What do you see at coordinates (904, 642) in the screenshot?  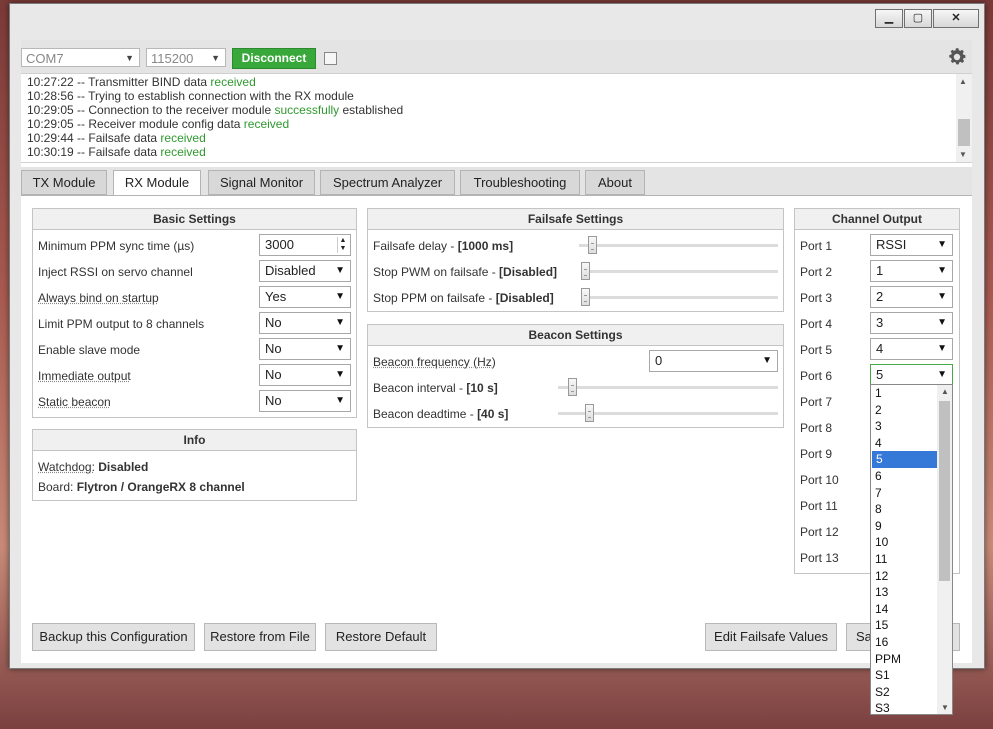 I see `dropdown-option: 16` at bounding box center [904, 642].